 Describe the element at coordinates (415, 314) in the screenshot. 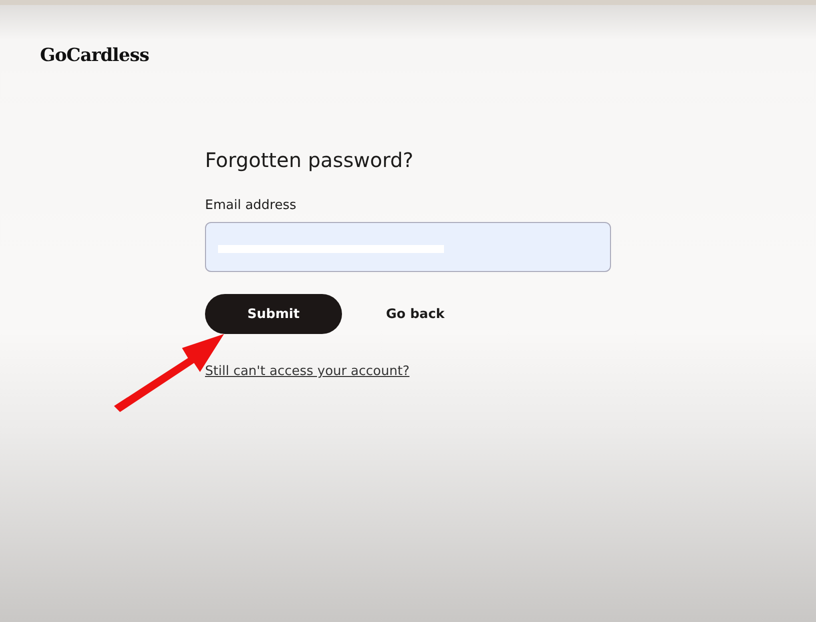

I see `back-link: Go back` at that location.